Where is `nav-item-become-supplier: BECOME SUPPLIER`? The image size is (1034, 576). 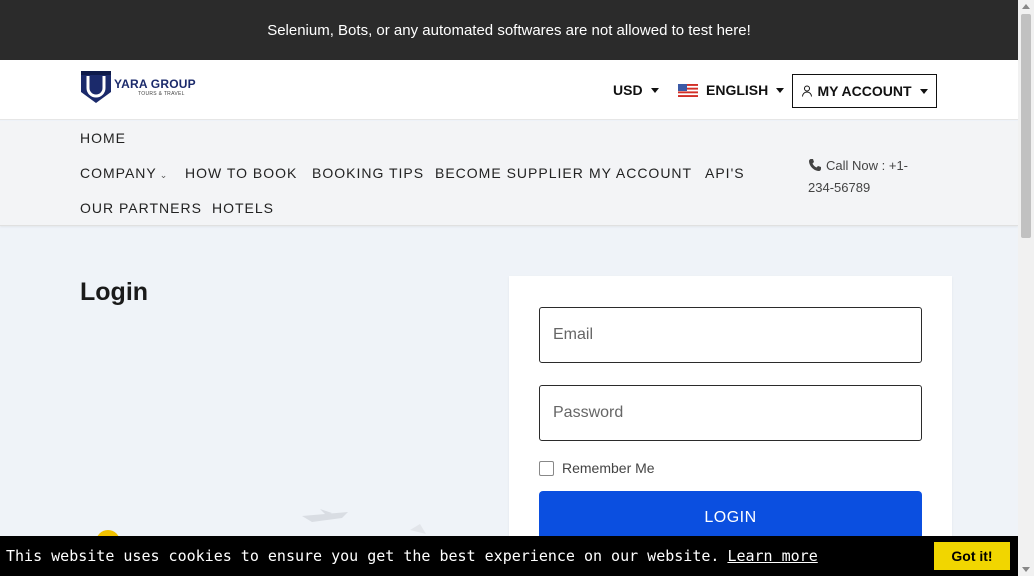 nav-item-become-supplier: BECOME SUPPLIER is located at coordinates (509, 173).